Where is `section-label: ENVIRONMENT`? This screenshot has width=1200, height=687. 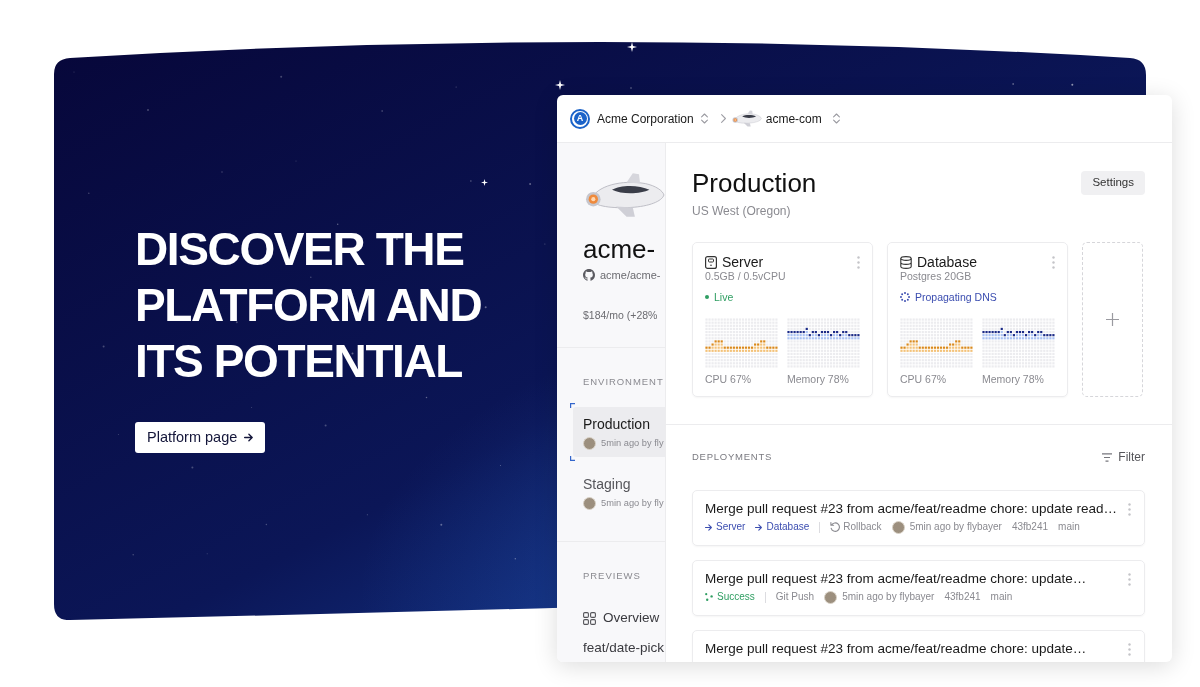
section-label: ENVIRONMENT is located at coordinates (623, 382).